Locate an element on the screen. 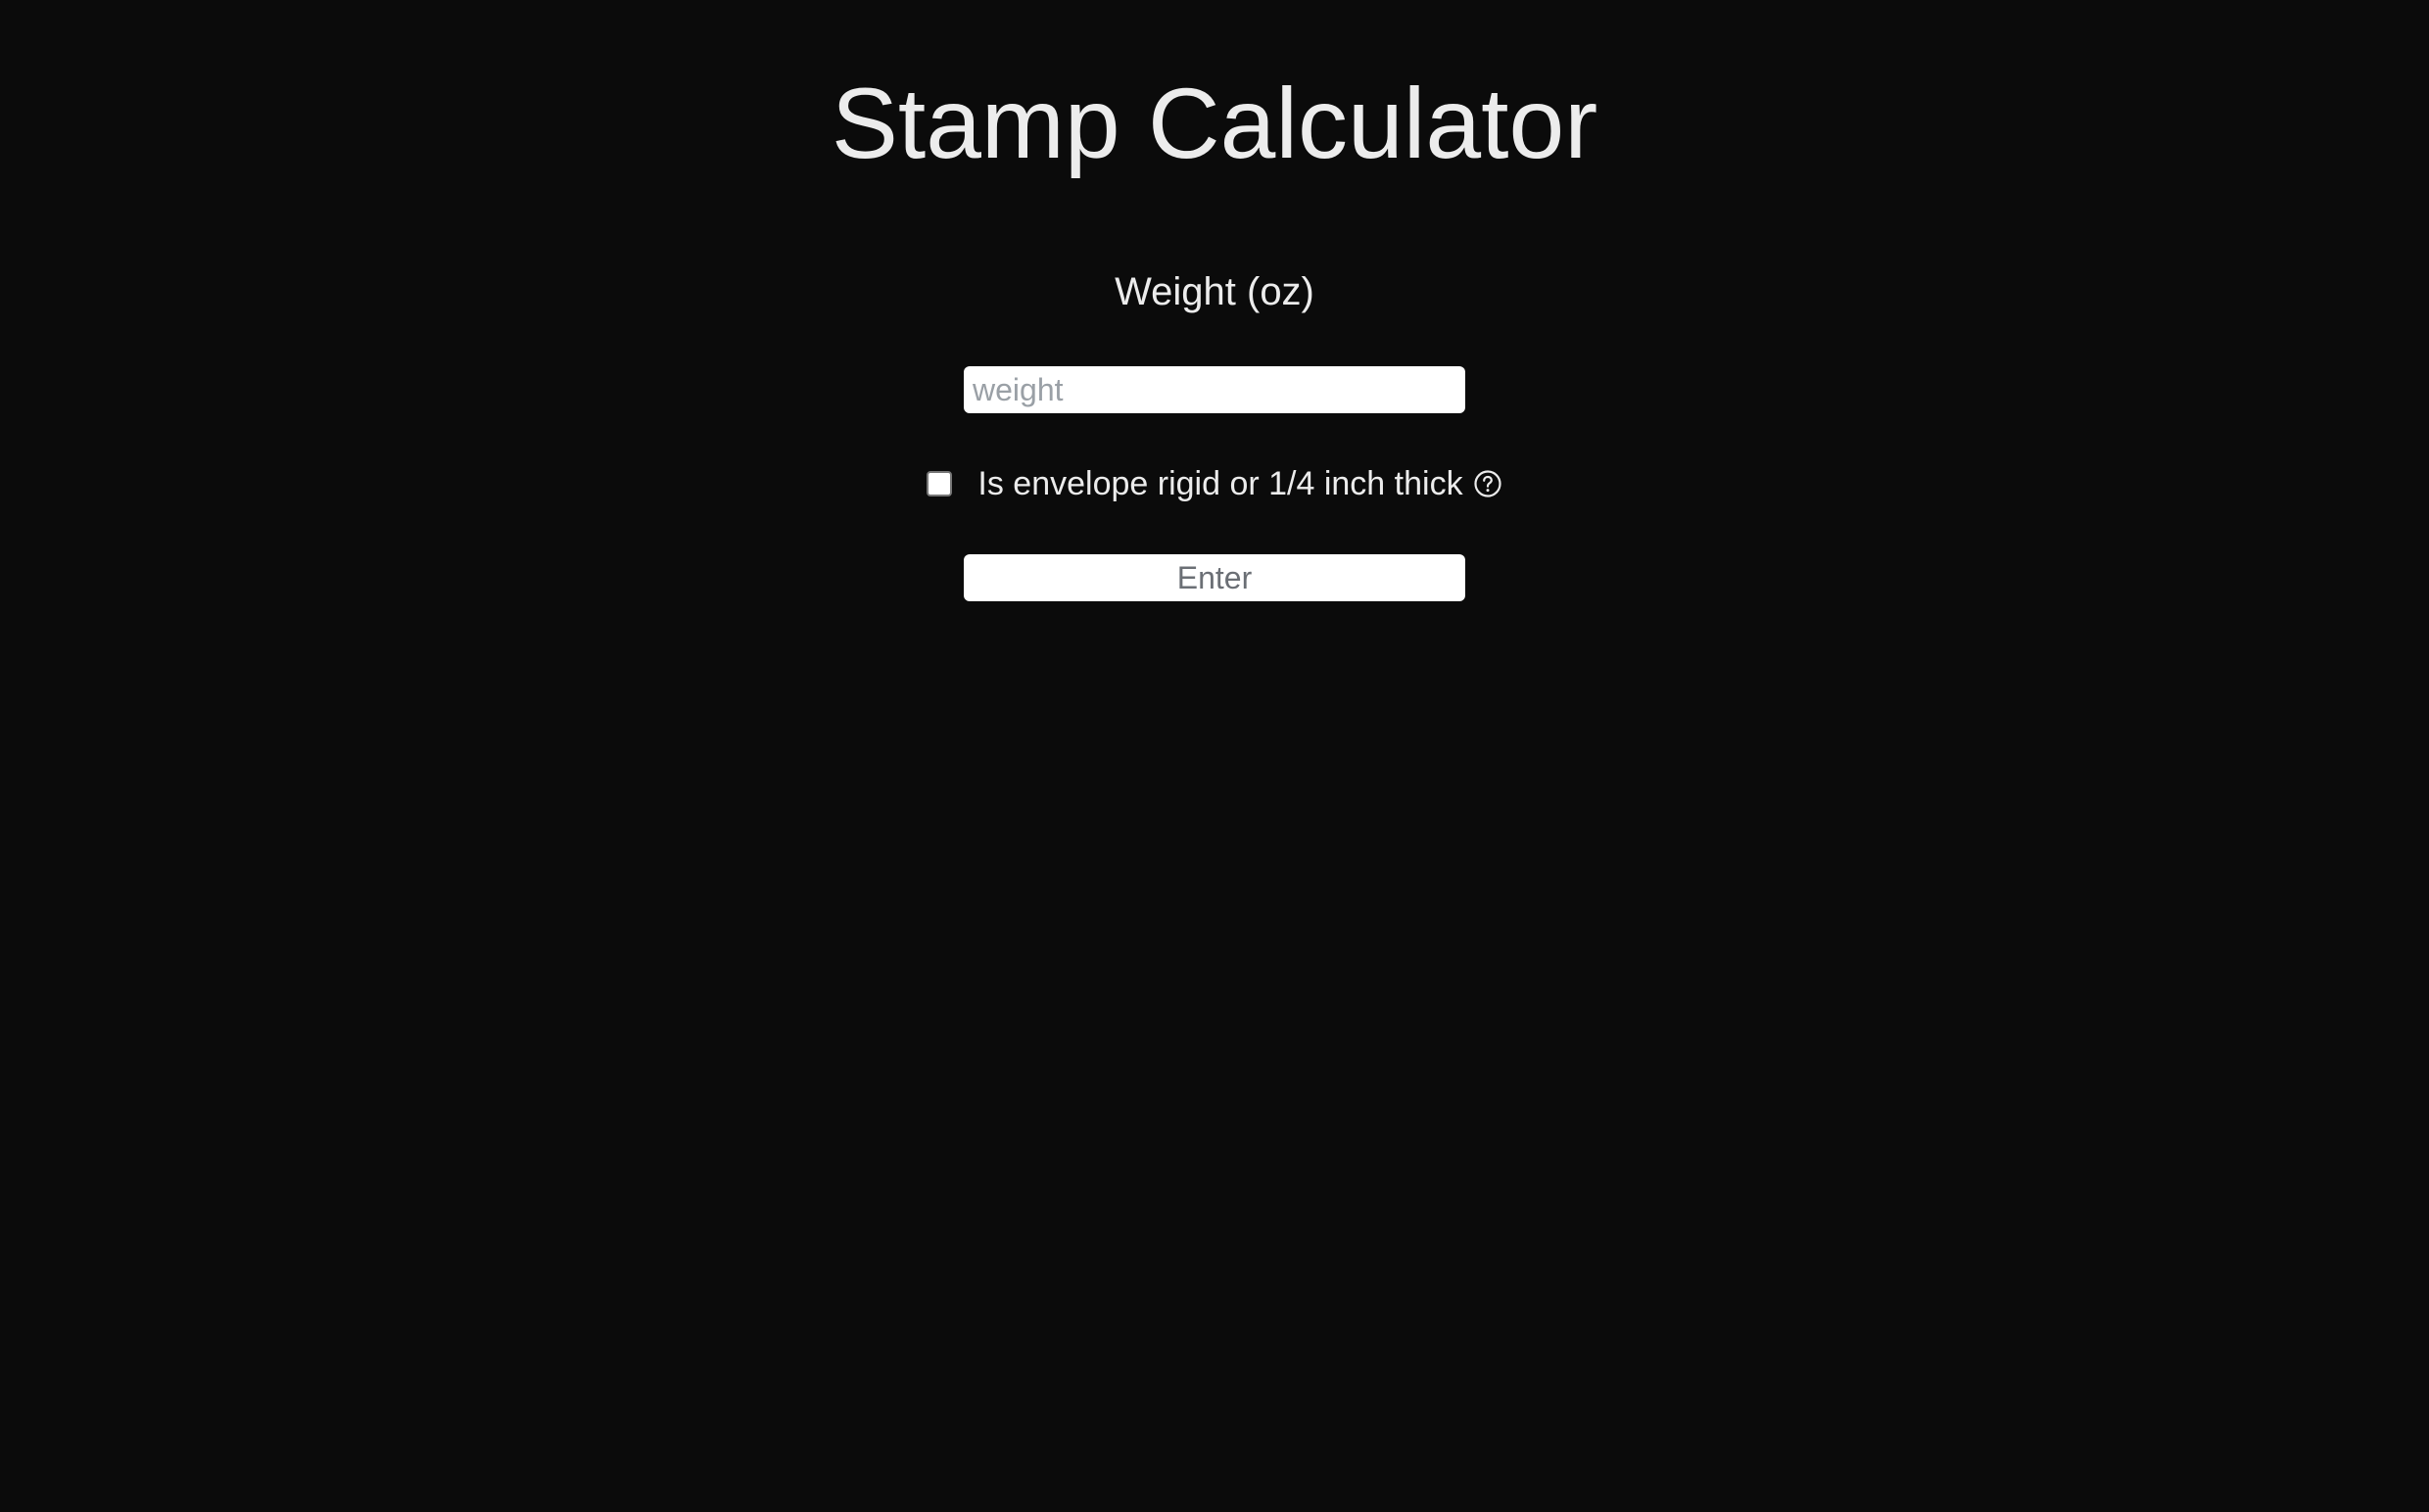 This screenshot has width=2429, height=1512. rigid-envelope-label: Is envelope rigid or 1/4 inch thick is located at coordinates (1220, 484).